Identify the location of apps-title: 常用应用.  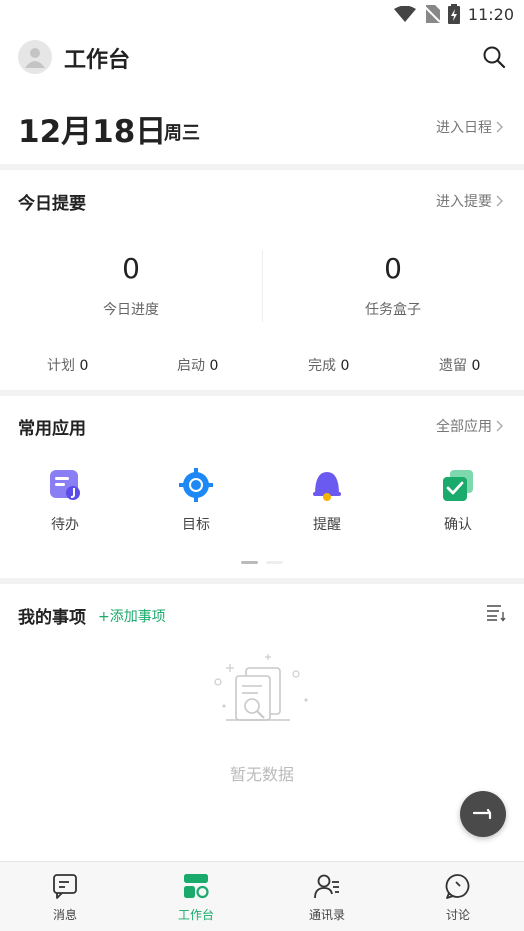
(52, 429).